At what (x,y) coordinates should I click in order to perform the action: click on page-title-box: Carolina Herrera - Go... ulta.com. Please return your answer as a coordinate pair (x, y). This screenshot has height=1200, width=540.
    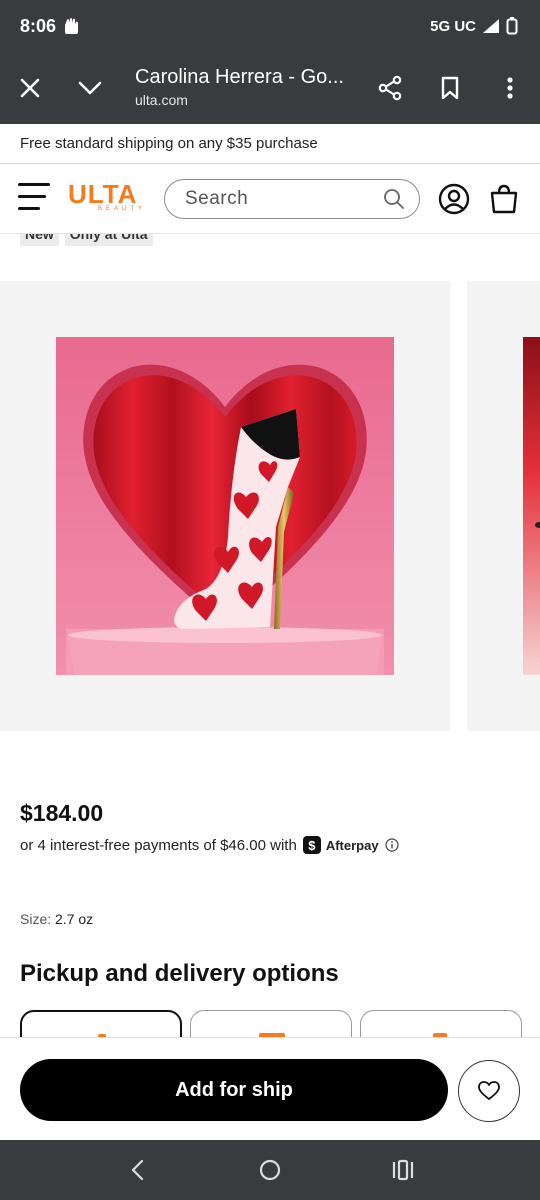
    Looking at the image, I should click on (250, 86).